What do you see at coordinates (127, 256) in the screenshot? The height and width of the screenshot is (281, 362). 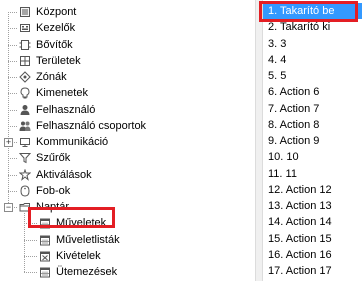 I see `tree-item-16: Kivételek` at bounding box center [127, 256].